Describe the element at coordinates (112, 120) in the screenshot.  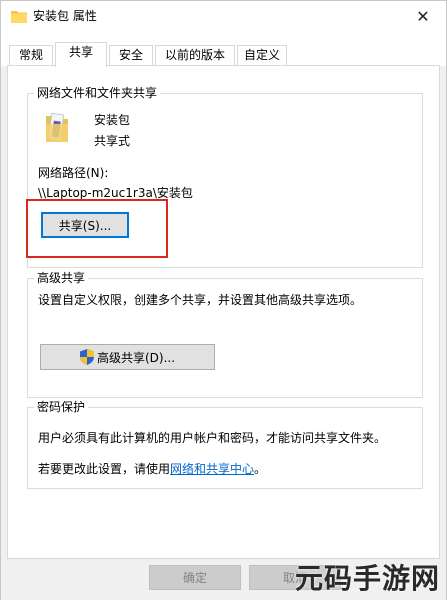
I see `folder-name: 安装包` at that location.